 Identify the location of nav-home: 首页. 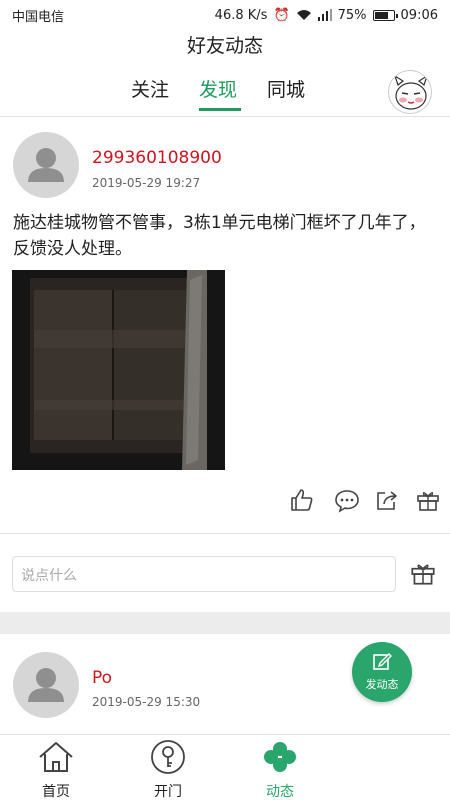
(56, 770).